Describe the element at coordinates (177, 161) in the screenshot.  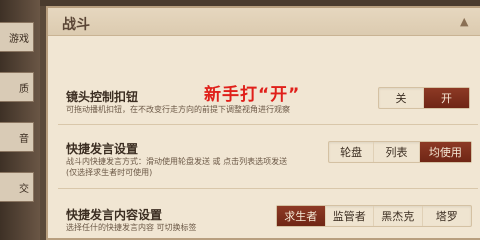
I see `quick-chat-desc: 战斗内快捷发言方式：滑动使用轮盘发送 或 点击列表选项发送` at that location.